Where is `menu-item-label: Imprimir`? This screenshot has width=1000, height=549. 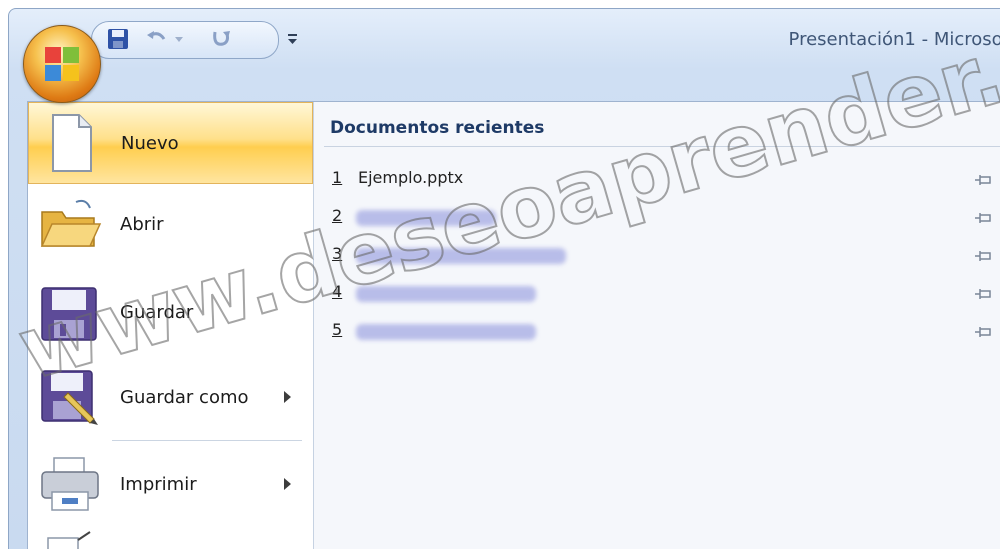 menu-item-label: Imprimir is located at coordinates (158, 484).